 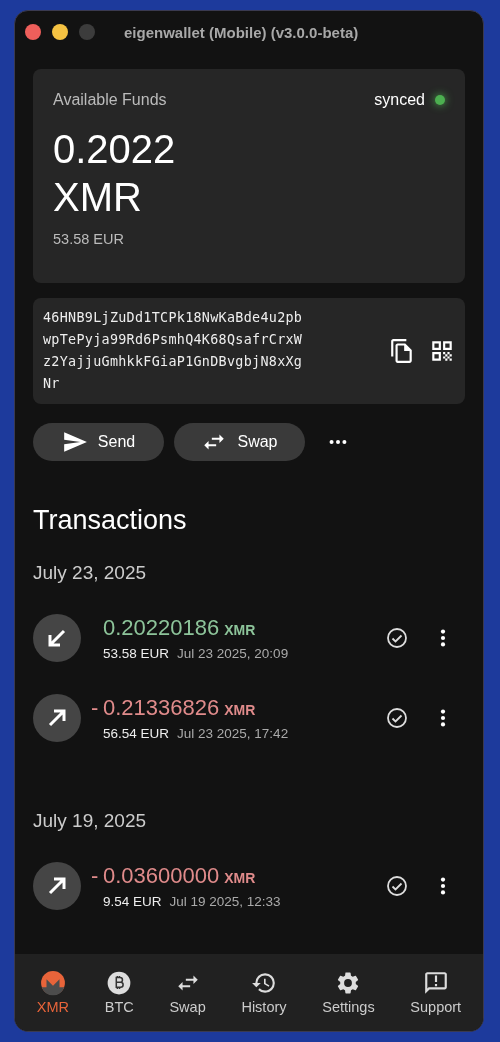 I want to click on wallet-address: 46HNB9LjZuDd1TCPk18NwKaBde4u2pb wpTePyja99Rd6PsmhQ4K68QsafrCrxW z2YajjuGmhkkFGiaP1GnDBvgbjN8xXg Nr, so click(x=173, y=351).